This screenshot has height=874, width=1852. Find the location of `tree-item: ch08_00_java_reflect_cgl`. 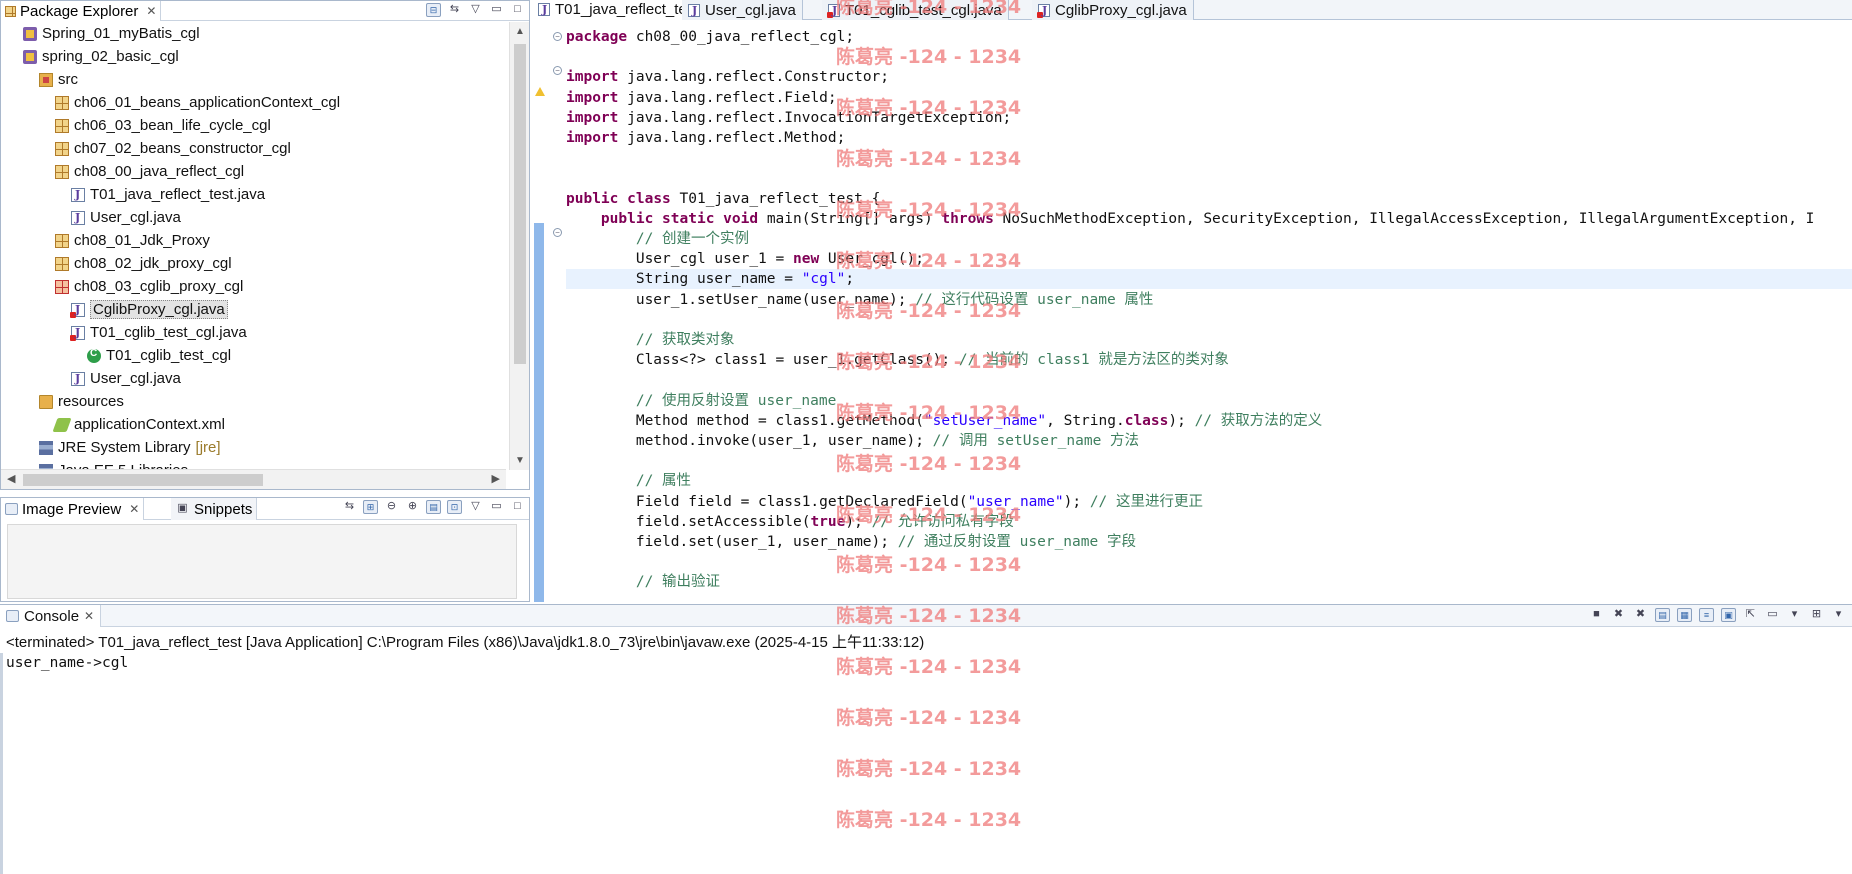

tree-item: ch08_00_java_reflect_cgl is located at coordinates (149, 171).